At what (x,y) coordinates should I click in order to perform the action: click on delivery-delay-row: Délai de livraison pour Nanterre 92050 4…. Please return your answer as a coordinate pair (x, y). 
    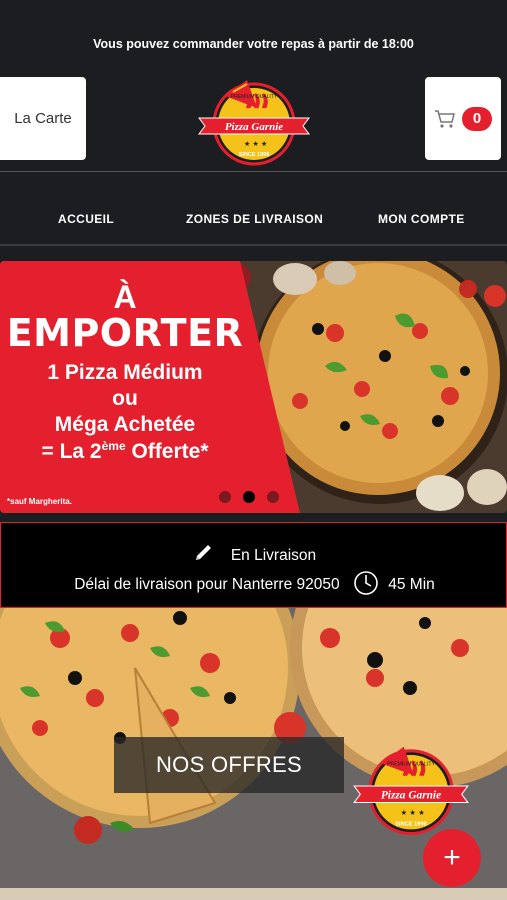
    Looking at the image, I should click on (254, 583).